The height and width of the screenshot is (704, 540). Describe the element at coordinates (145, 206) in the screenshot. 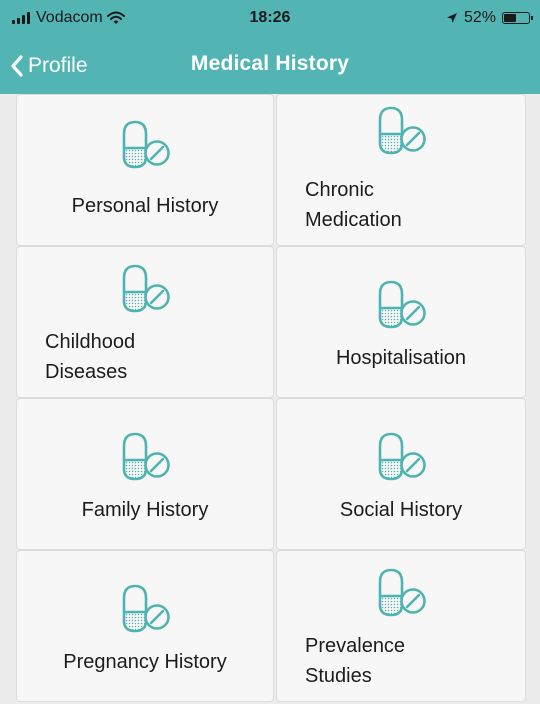

I see `tile-label: Personal History` at that location.